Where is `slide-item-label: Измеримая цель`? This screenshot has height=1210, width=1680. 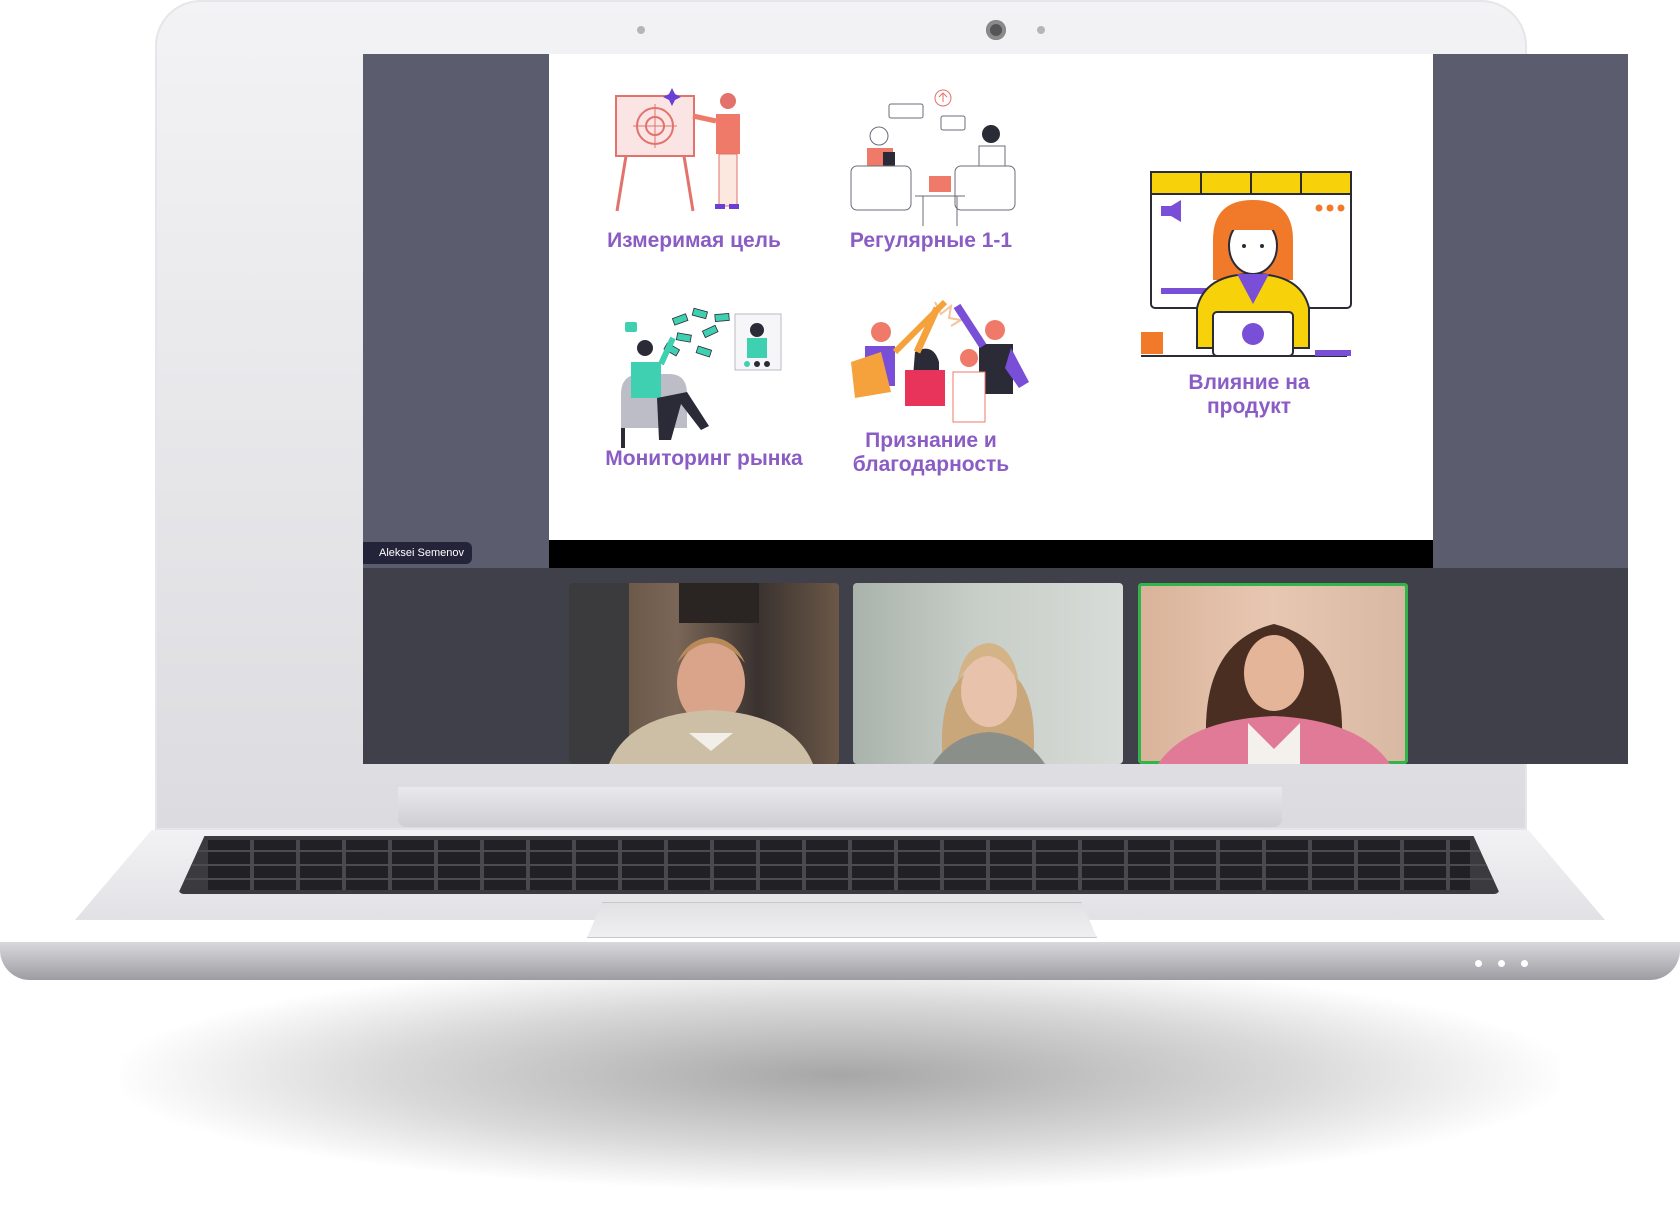 slide-item-label: Измеримая цель is located at coordinates (694, 240).